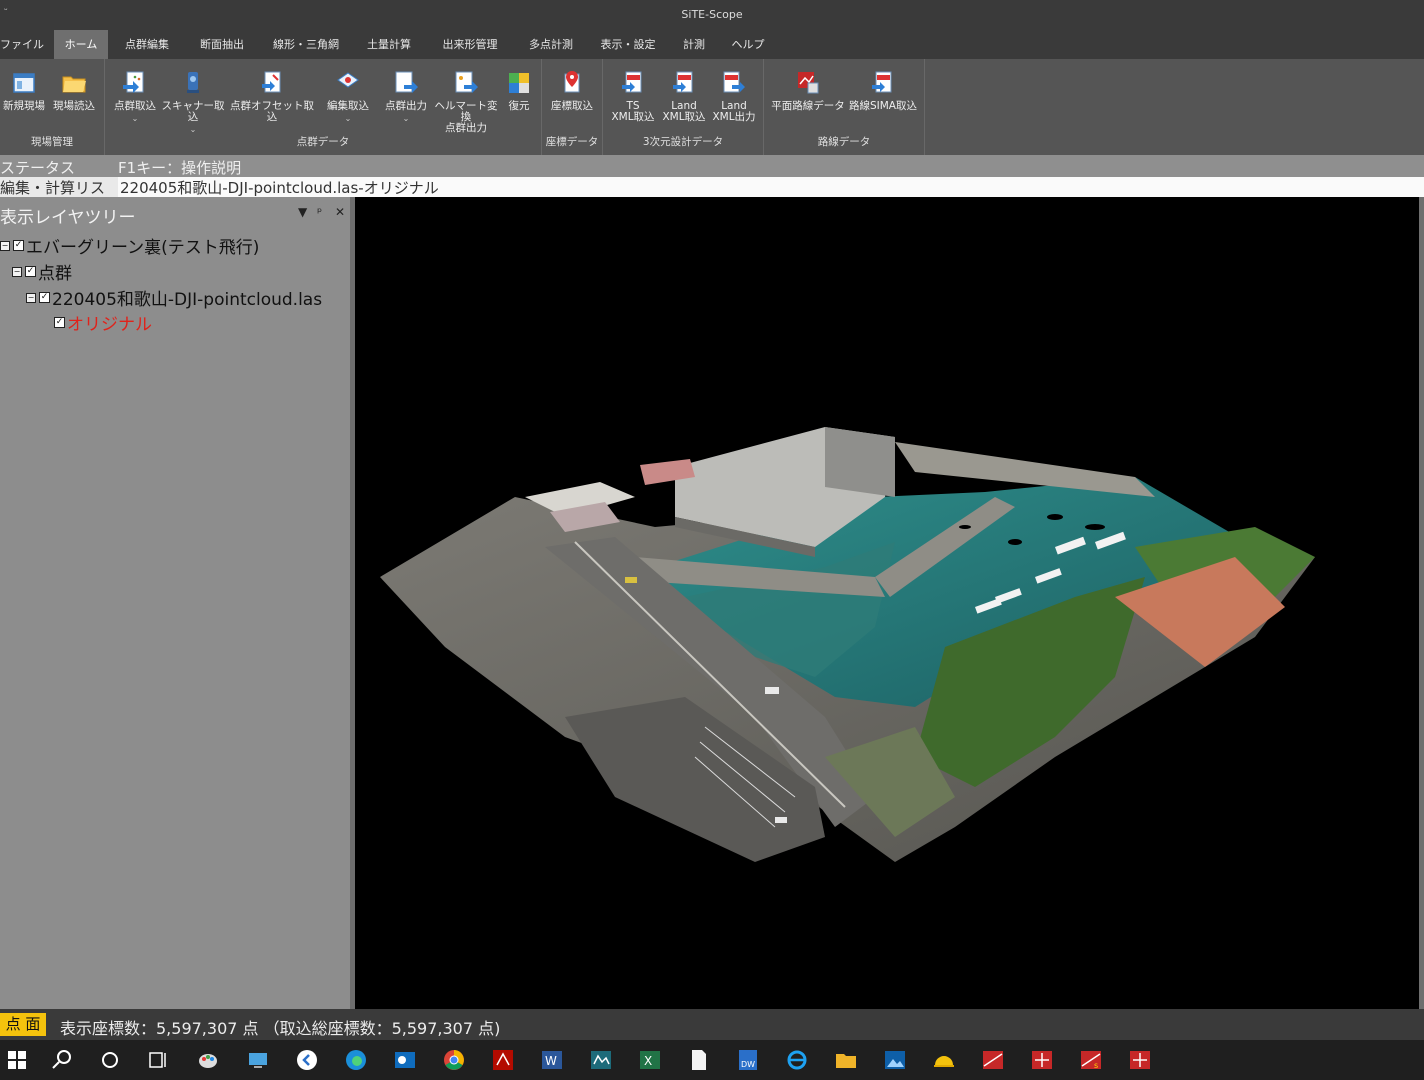 Image resolution: width=1424 pixels, height=1080 pixels. Describe the element at coordinates (551, 44) in the screenshot. I see `tab-multipoint: 多点計測` at that location.